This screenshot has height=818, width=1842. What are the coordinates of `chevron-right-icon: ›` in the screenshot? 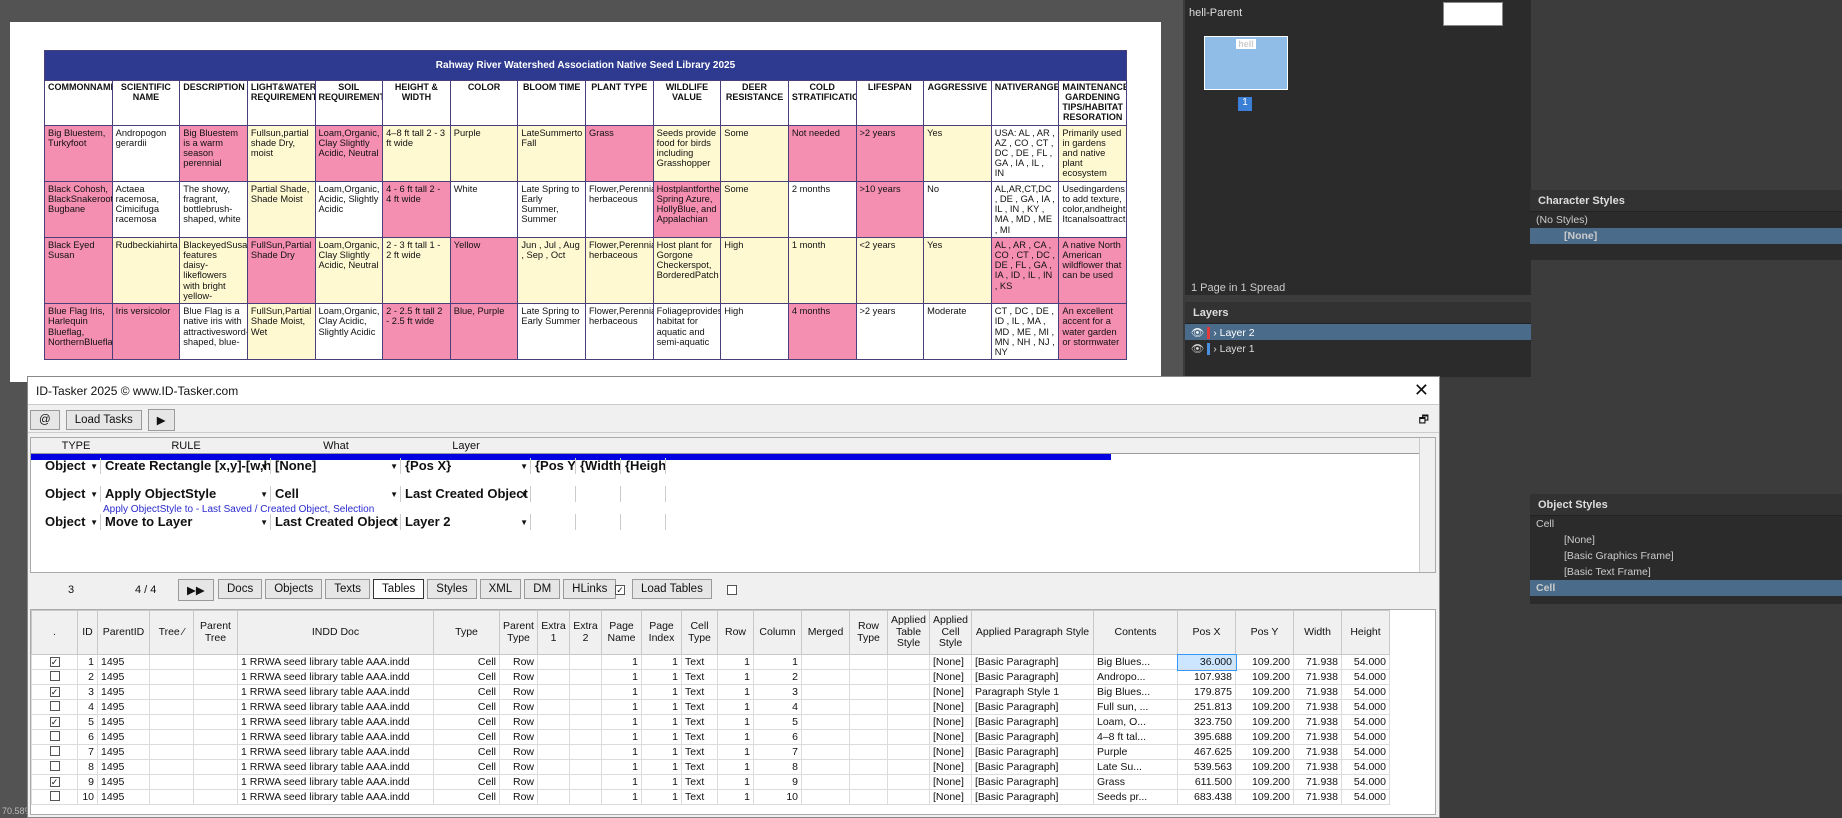 It's located at (1215, 349).